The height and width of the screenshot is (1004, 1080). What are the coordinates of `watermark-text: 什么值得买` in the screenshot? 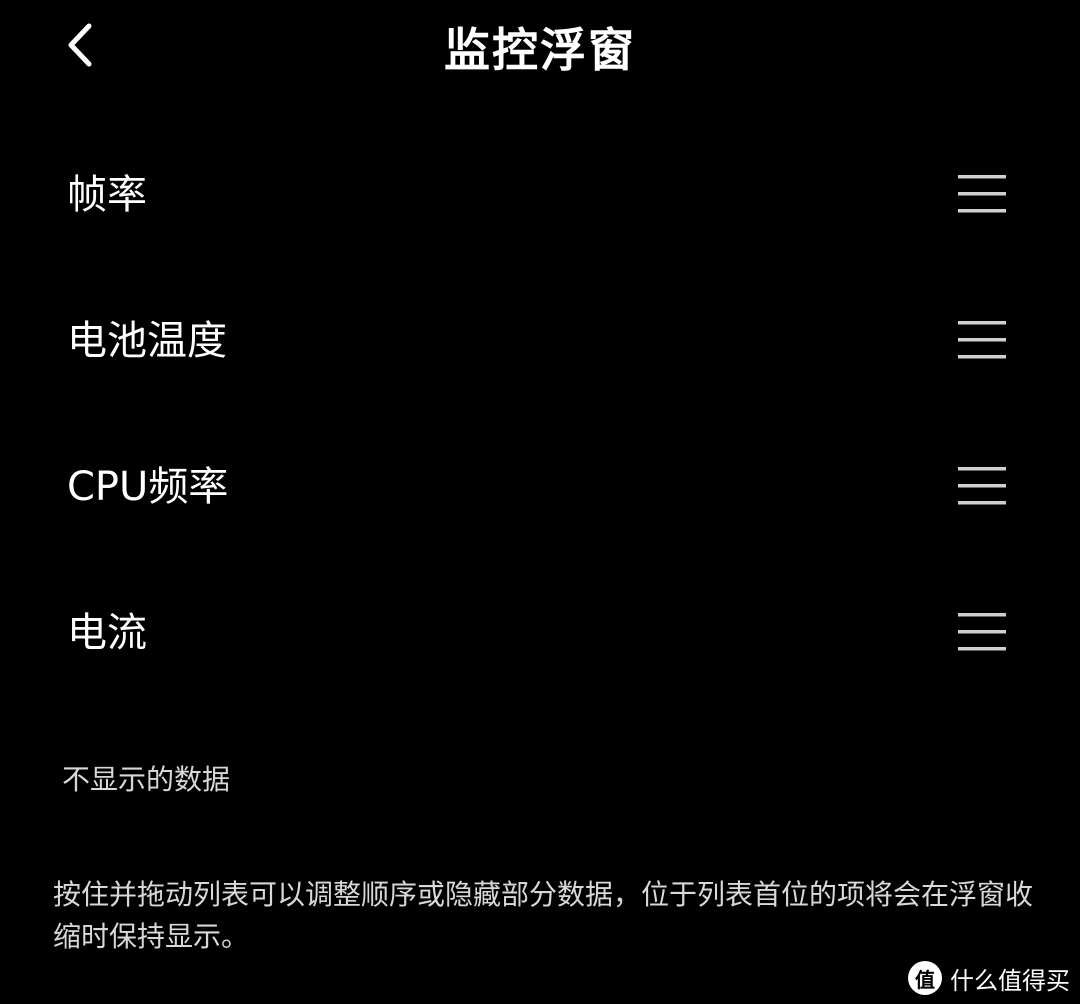 It's located at (1010, 980).